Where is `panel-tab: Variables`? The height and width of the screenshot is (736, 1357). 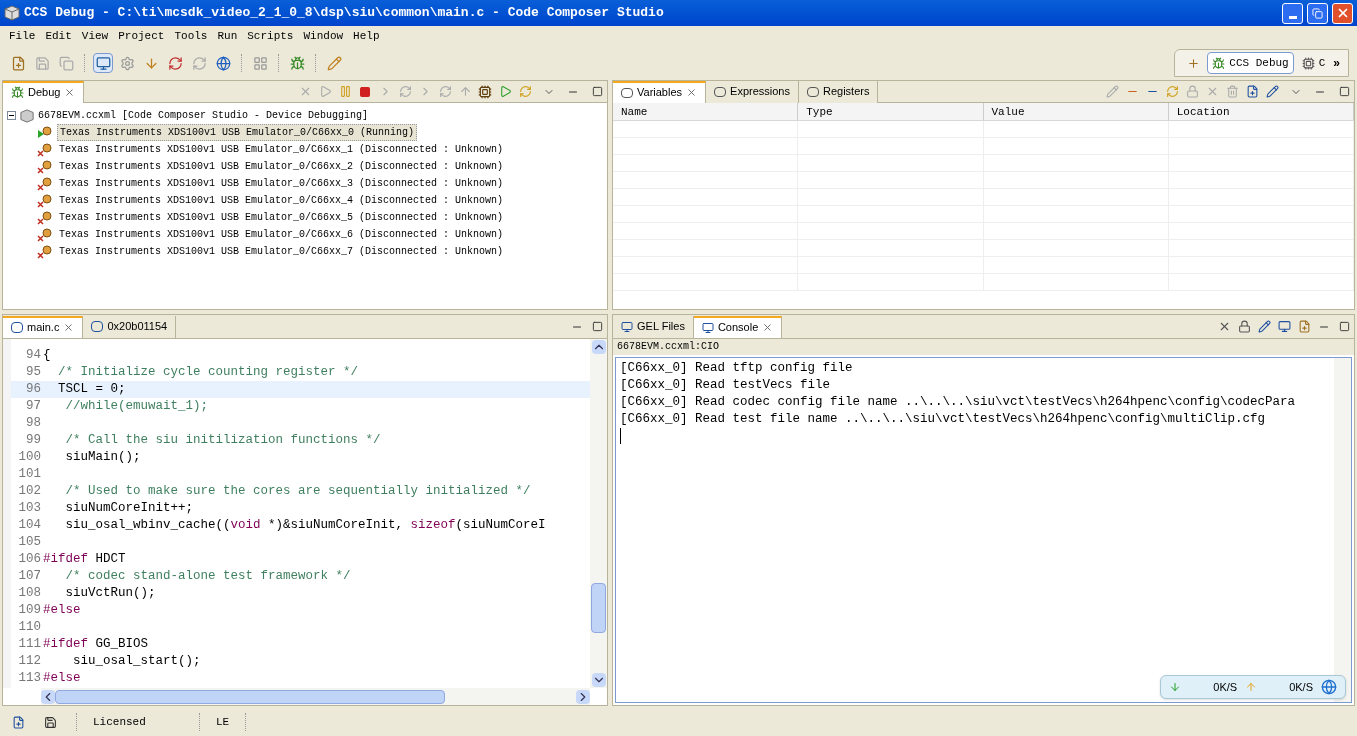 panel-tab: Variables is located at coordinates (660, 91).